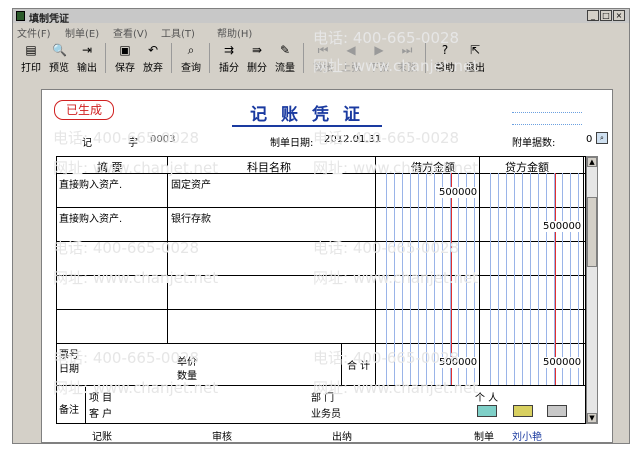 This screenshot has height=452, width=643. What do you see at coordinates (562, 362) in the screenshot?
I see `total-credit: 500000` at bounding box center [562, 362].